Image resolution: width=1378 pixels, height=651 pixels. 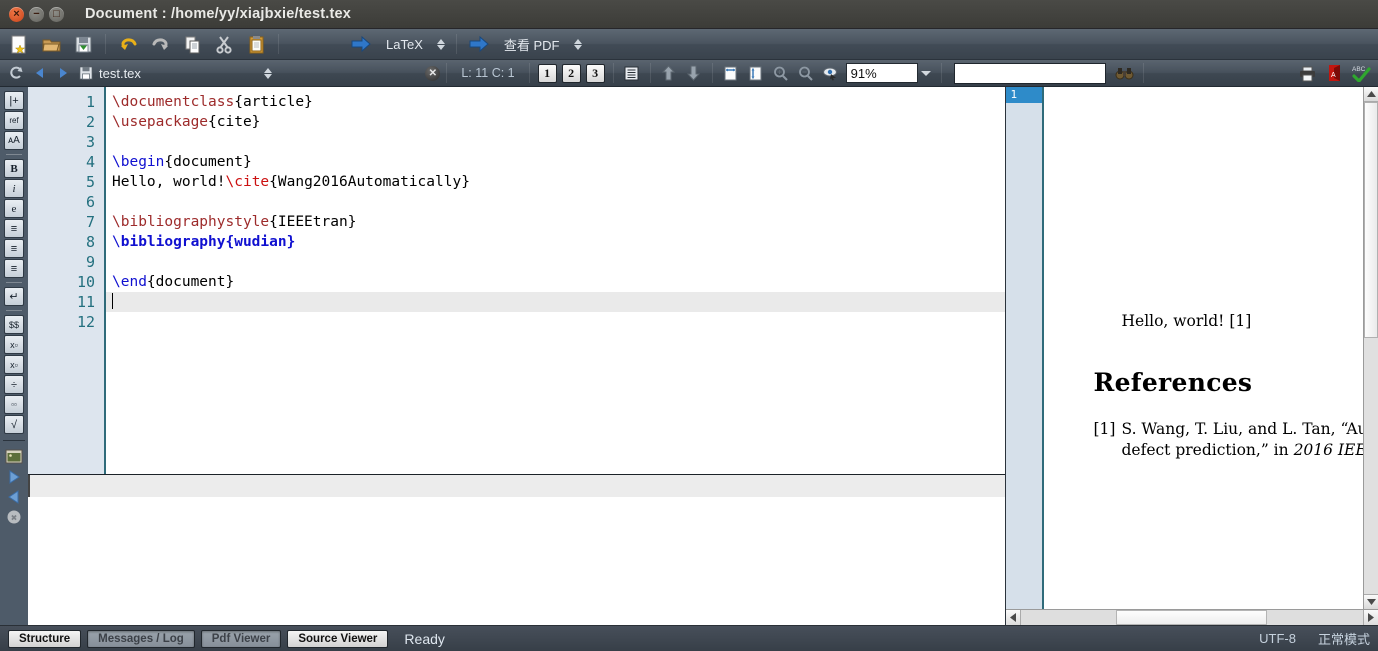 I want to click on pdf-file-icon: A, so click(x=1334, y=73).